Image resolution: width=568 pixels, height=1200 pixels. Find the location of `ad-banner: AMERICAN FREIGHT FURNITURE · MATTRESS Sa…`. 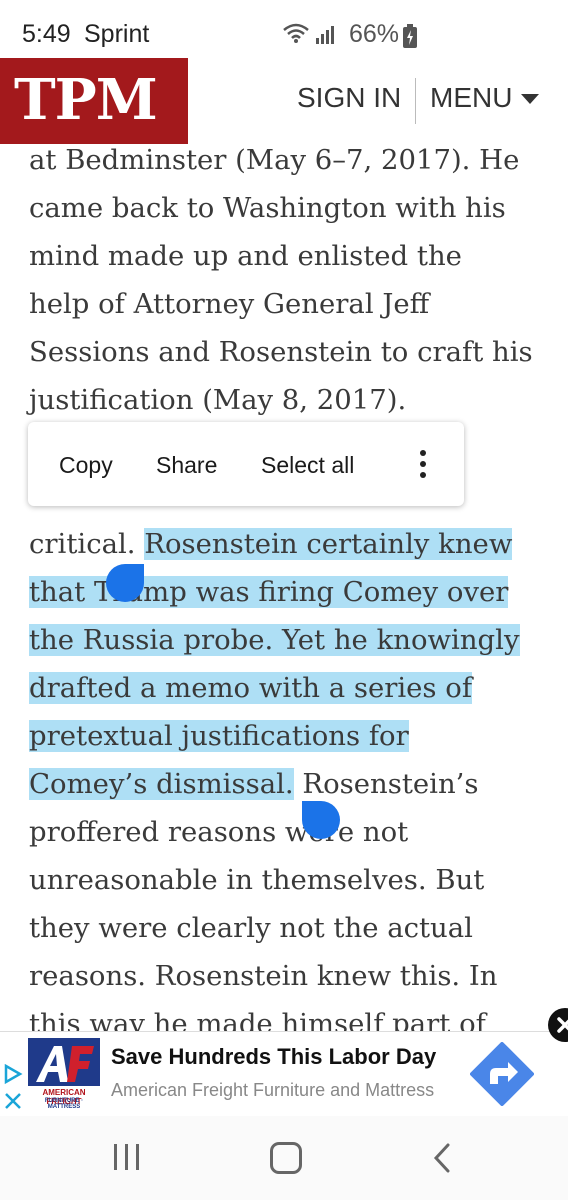

ad-banner: AMERICAN FREIGHT FURNITURE · MATTRESS Sa… is located at coordinates (284, 1074).